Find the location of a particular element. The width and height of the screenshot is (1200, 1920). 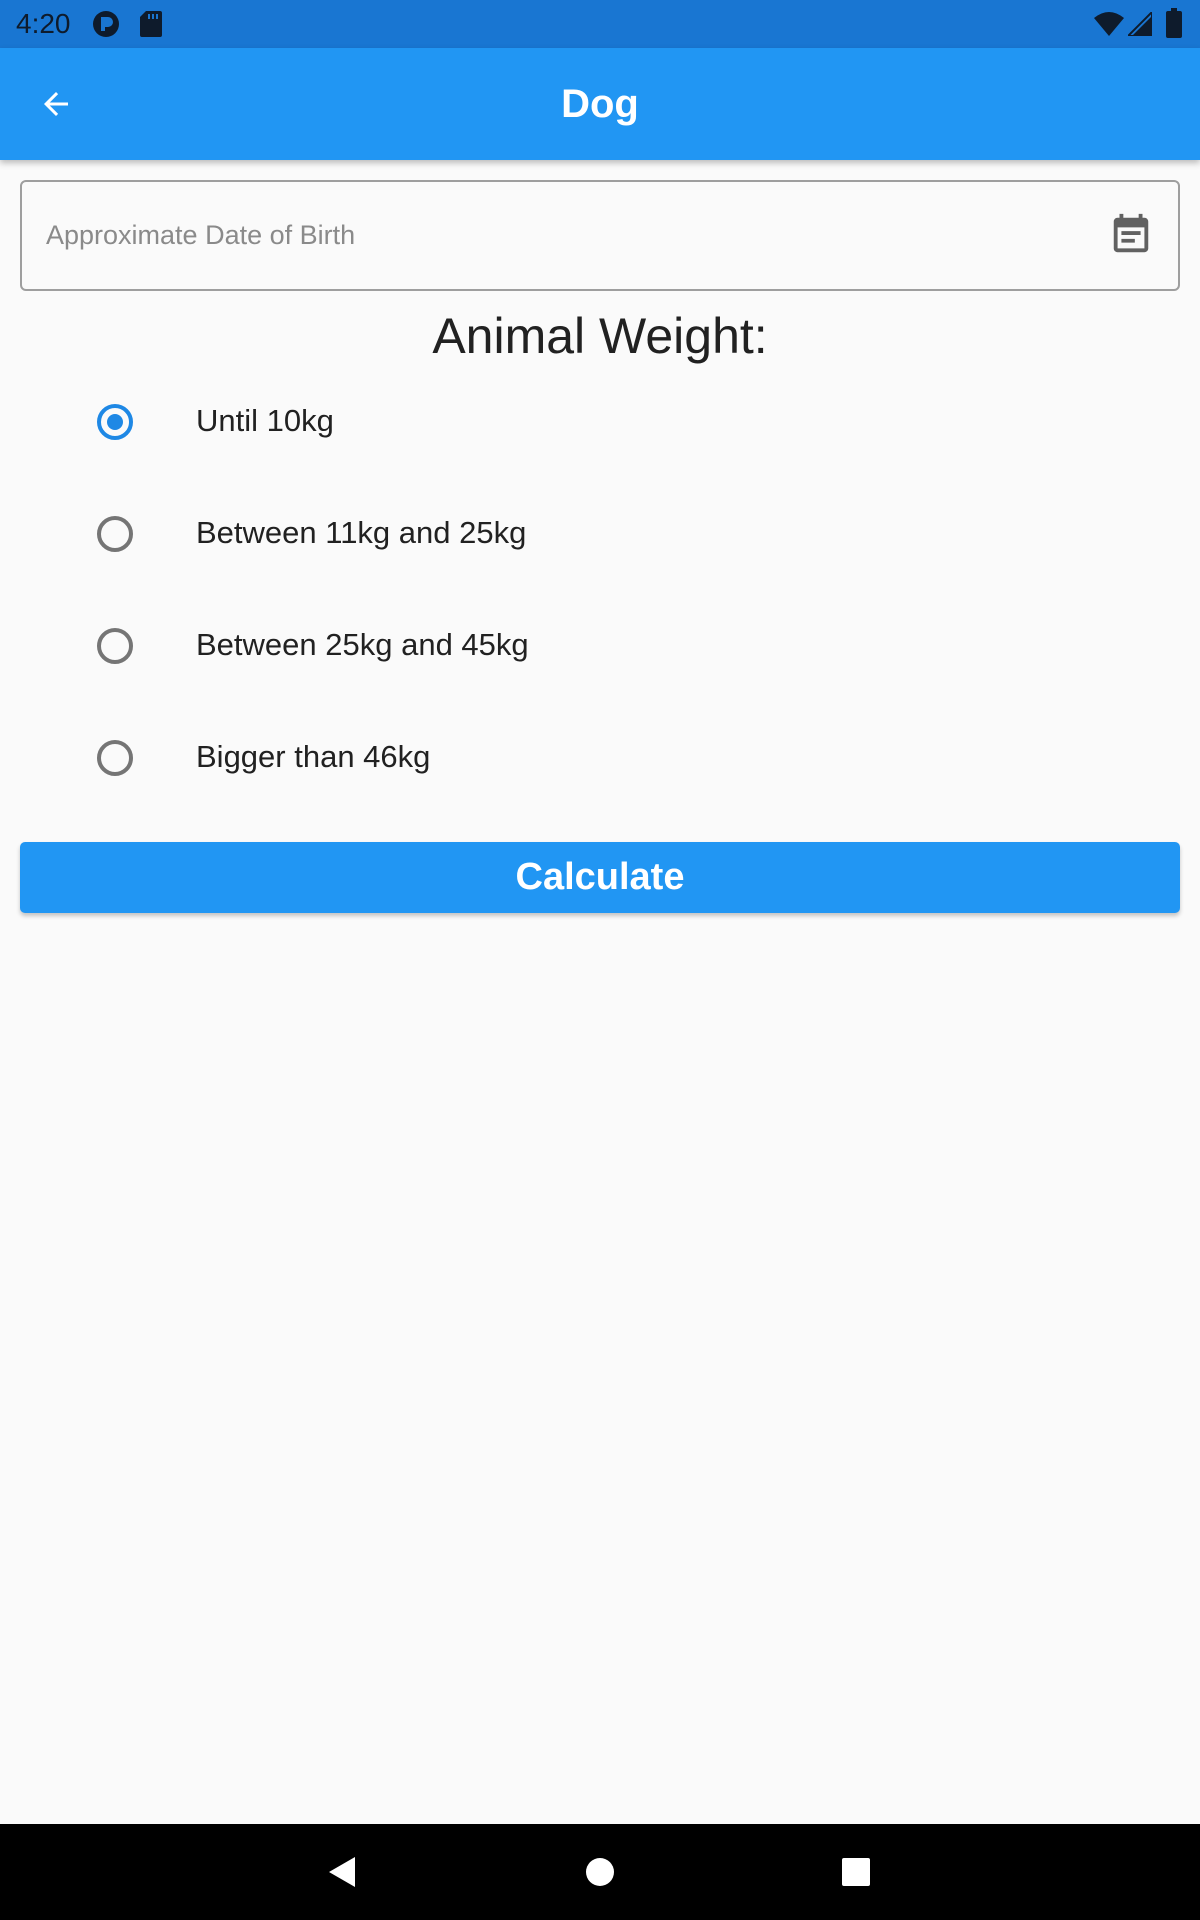

battery-icon is located at coordinates (1174, 23).